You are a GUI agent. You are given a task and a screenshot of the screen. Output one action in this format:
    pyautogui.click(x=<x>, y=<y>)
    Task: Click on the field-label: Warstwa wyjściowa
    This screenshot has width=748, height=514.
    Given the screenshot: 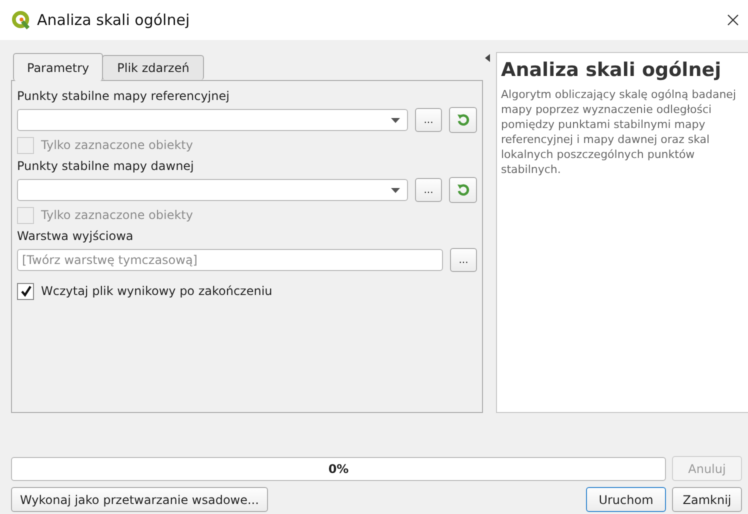 What is the action you would take?
    pyautogui.click(x=75, y=236)
    